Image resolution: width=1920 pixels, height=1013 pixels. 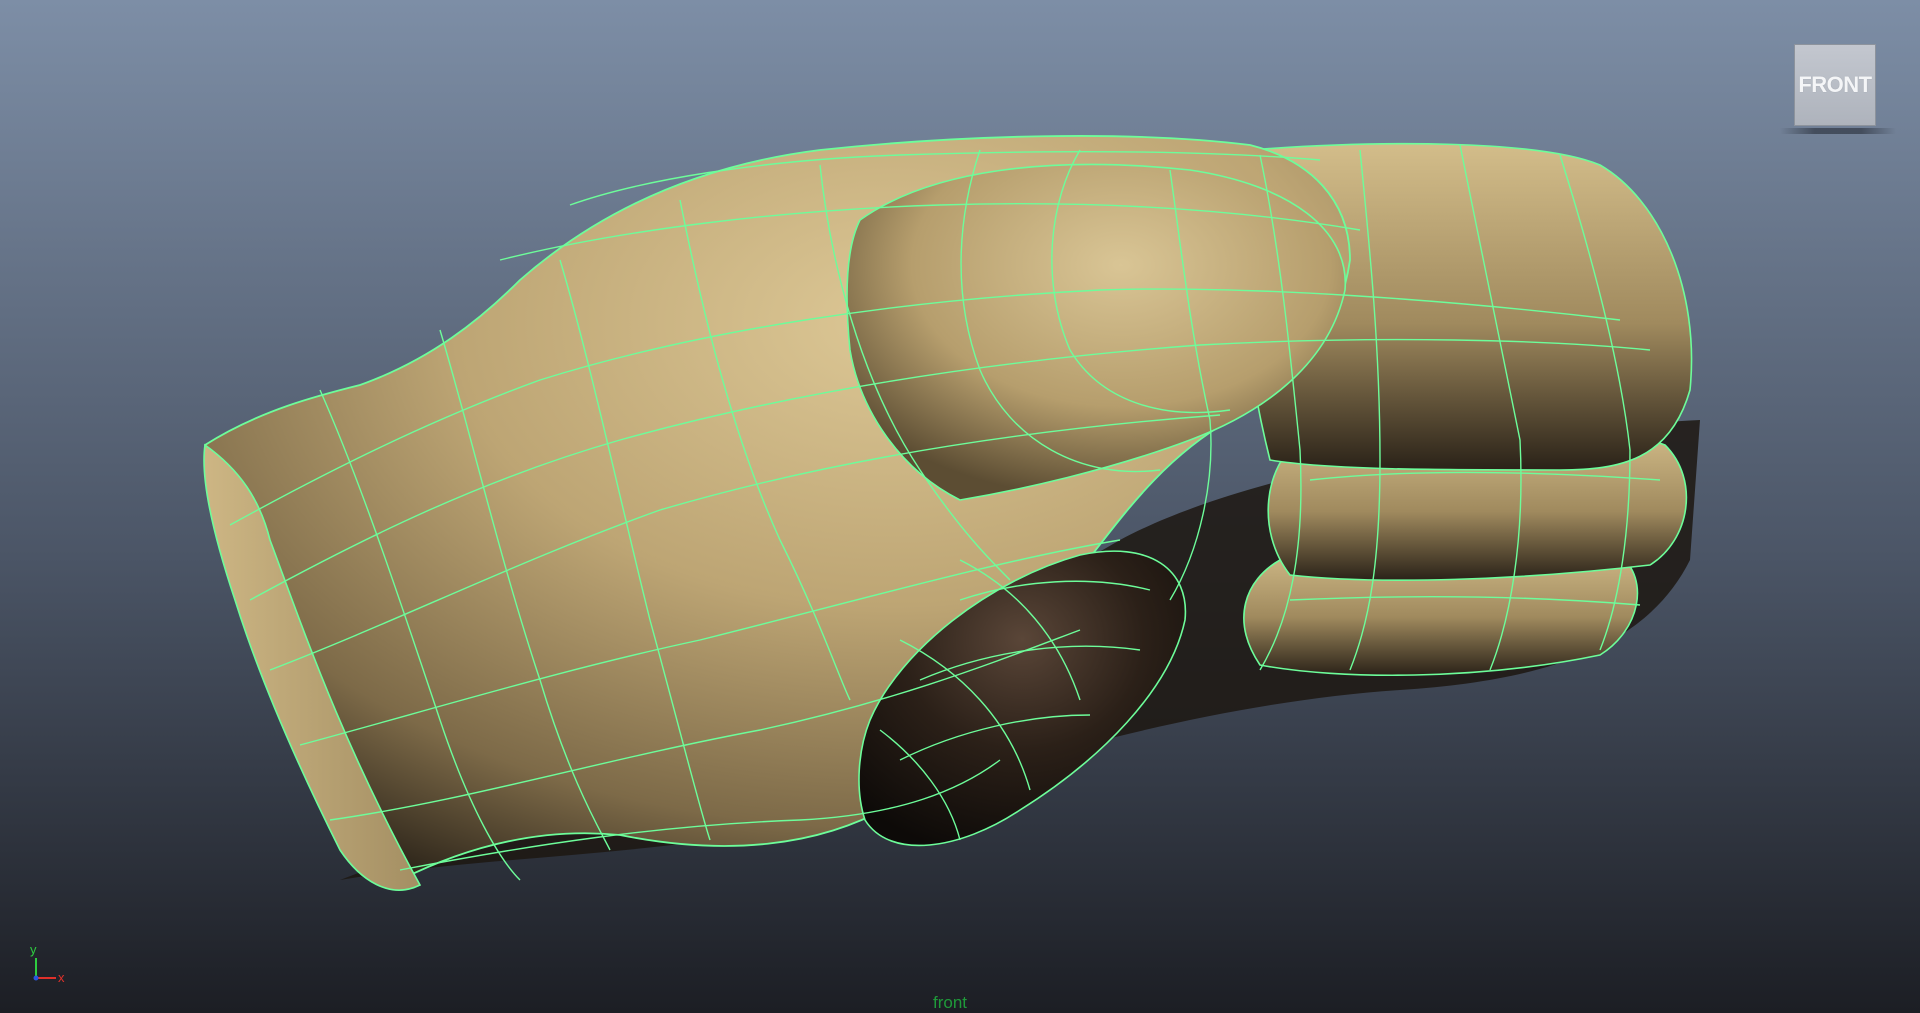 I want to click on axis-gizmo: y x, so click(x=47, y=963).